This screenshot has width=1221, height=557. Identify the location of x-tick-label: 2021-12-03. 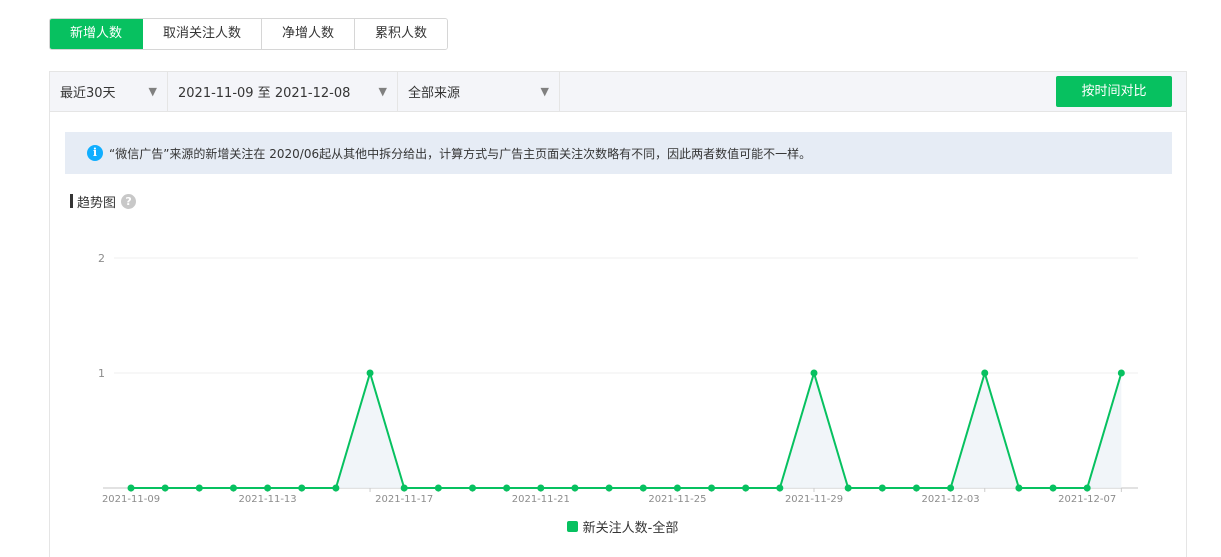
(951, 499).